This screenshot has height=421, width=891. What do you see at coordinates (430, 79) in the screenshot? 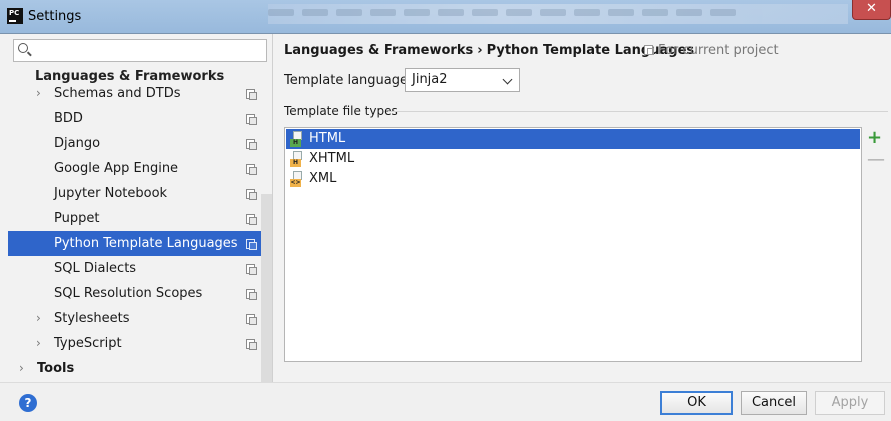
I see `template-language-value: Jinja2` at bounding box center [430, 79].